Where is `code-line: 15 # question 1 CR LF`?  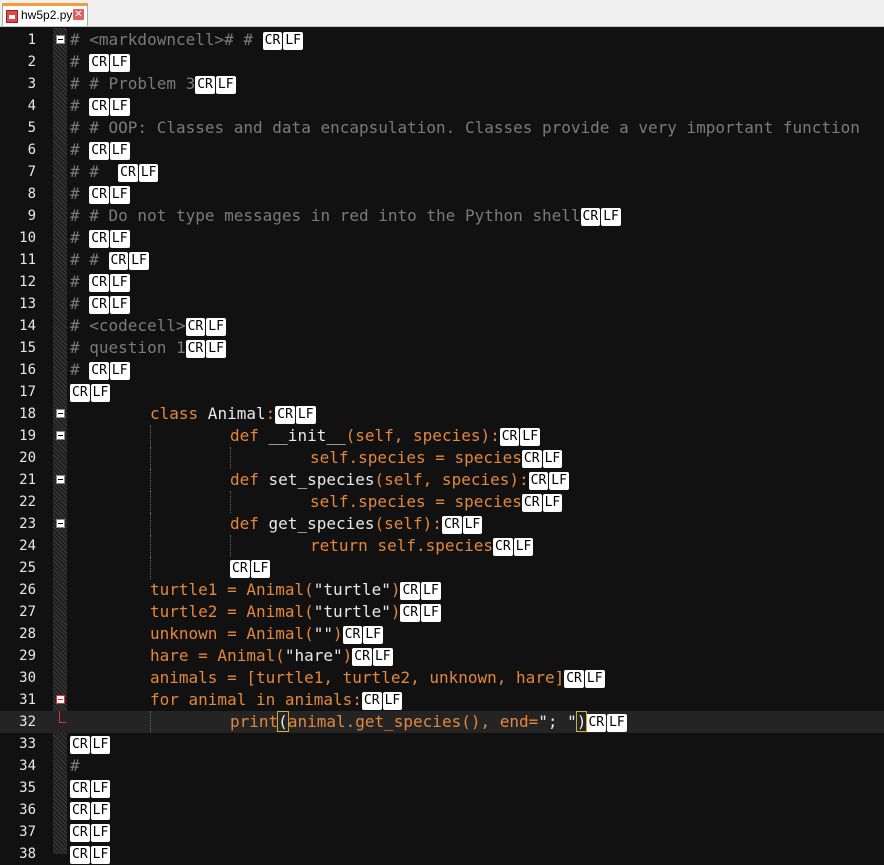 code-line: 15 # question 1 CR LF is located at coordinates (442, 348).